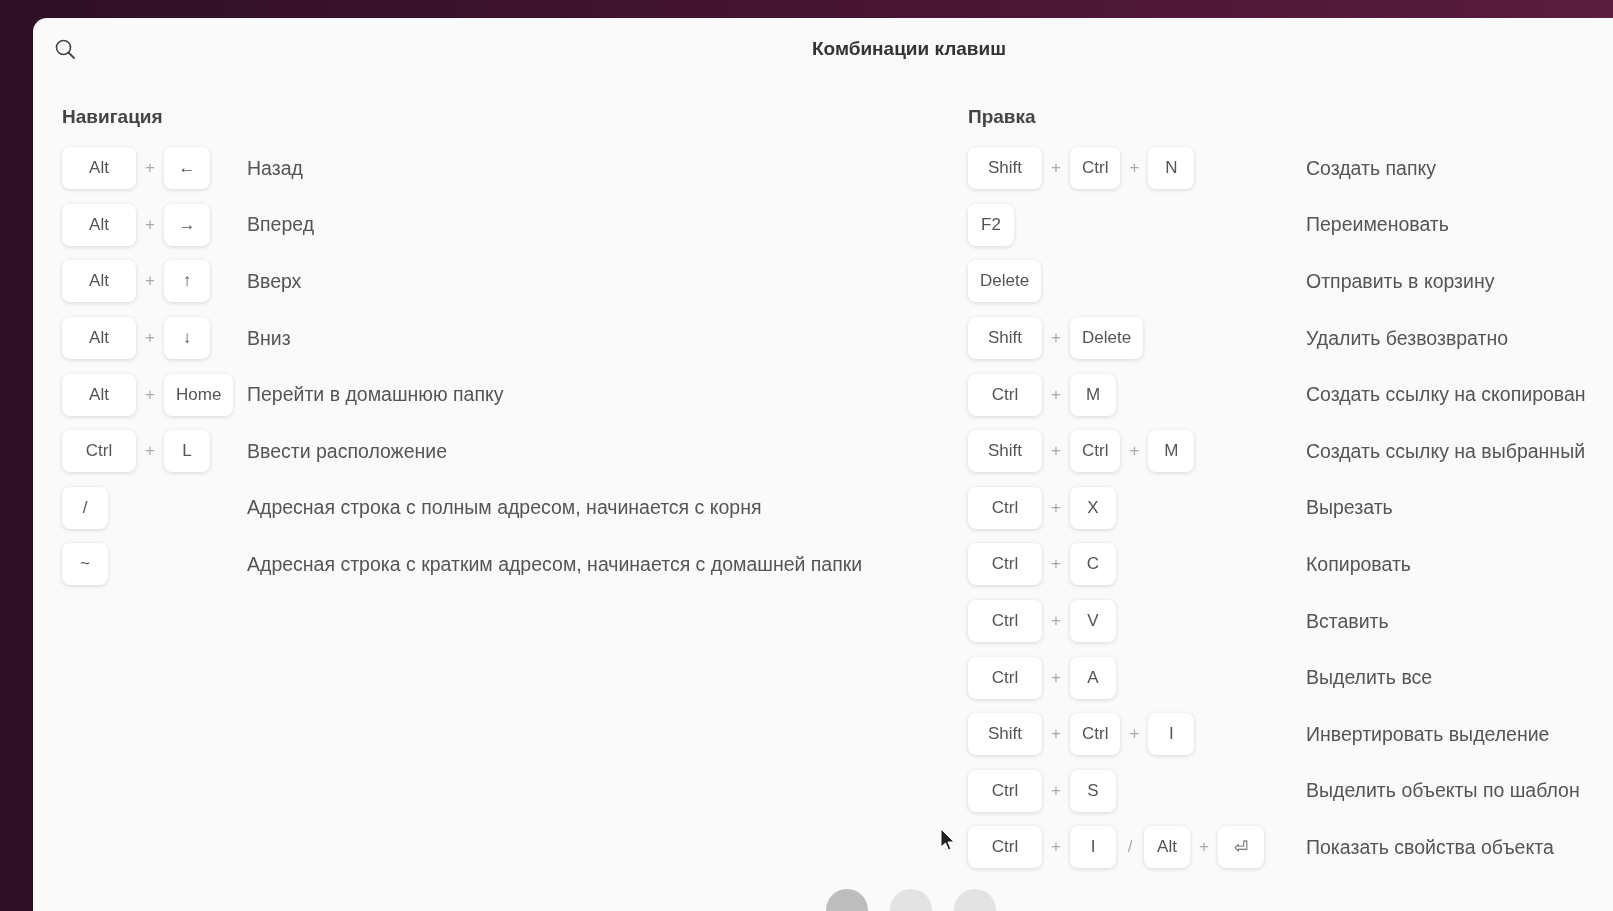 This screenshot has height=911, width=1613. Describe the element at coordinates (1241, 847) in the screenshot. I see `keycap: ⏎` at that location.